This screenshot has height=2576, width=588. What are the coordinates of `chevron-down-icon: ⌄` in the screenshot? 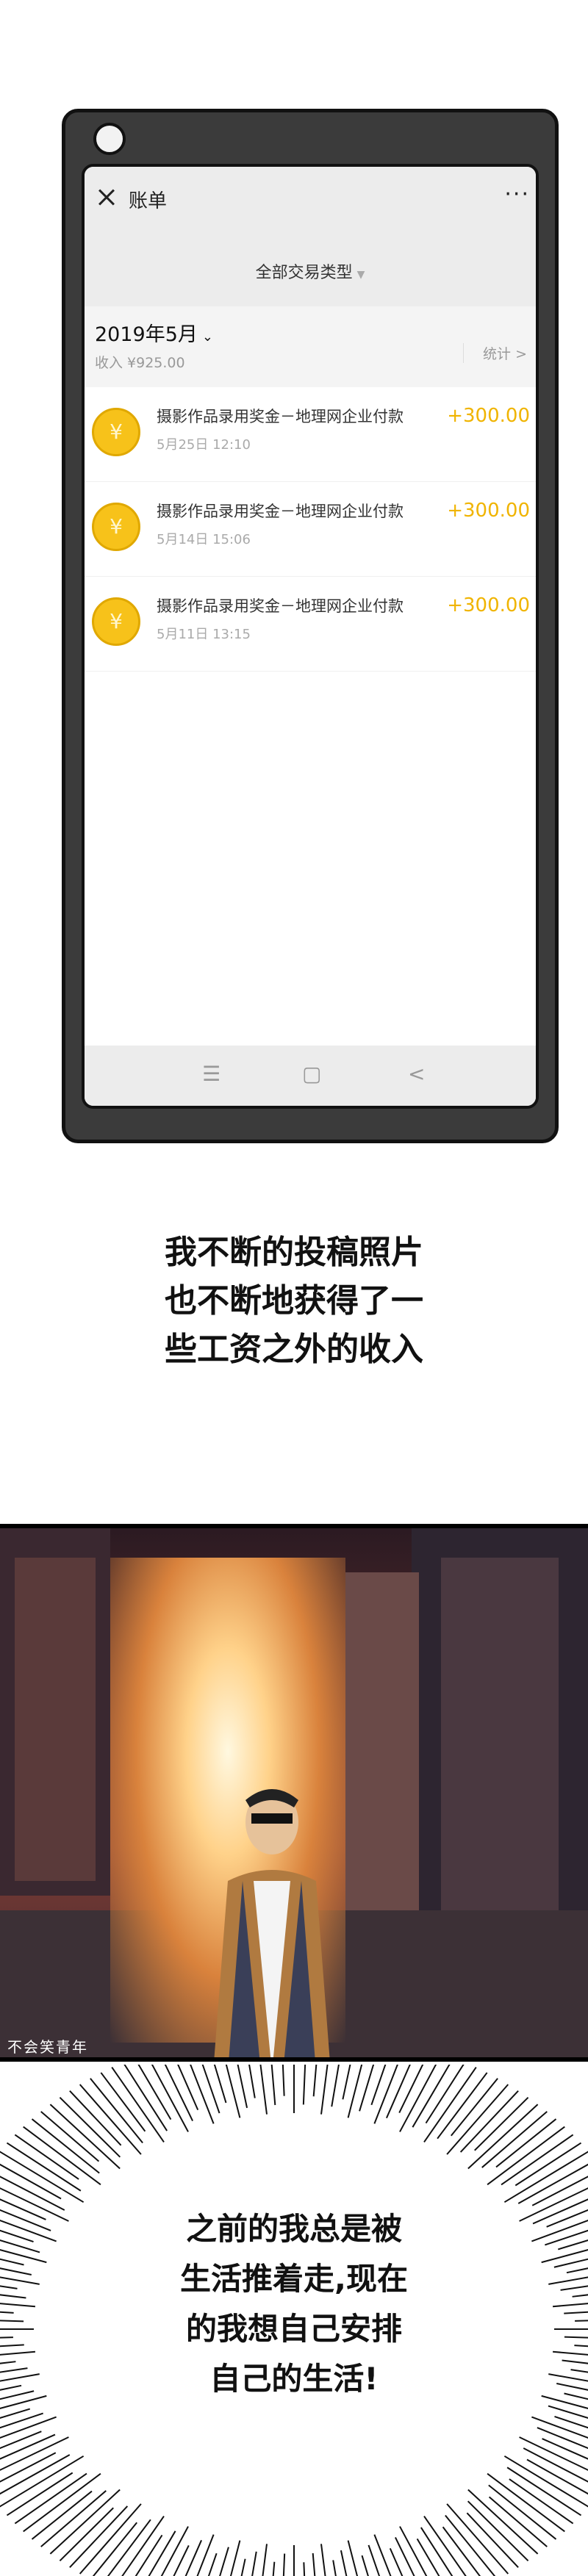 It's located at (207, 337).